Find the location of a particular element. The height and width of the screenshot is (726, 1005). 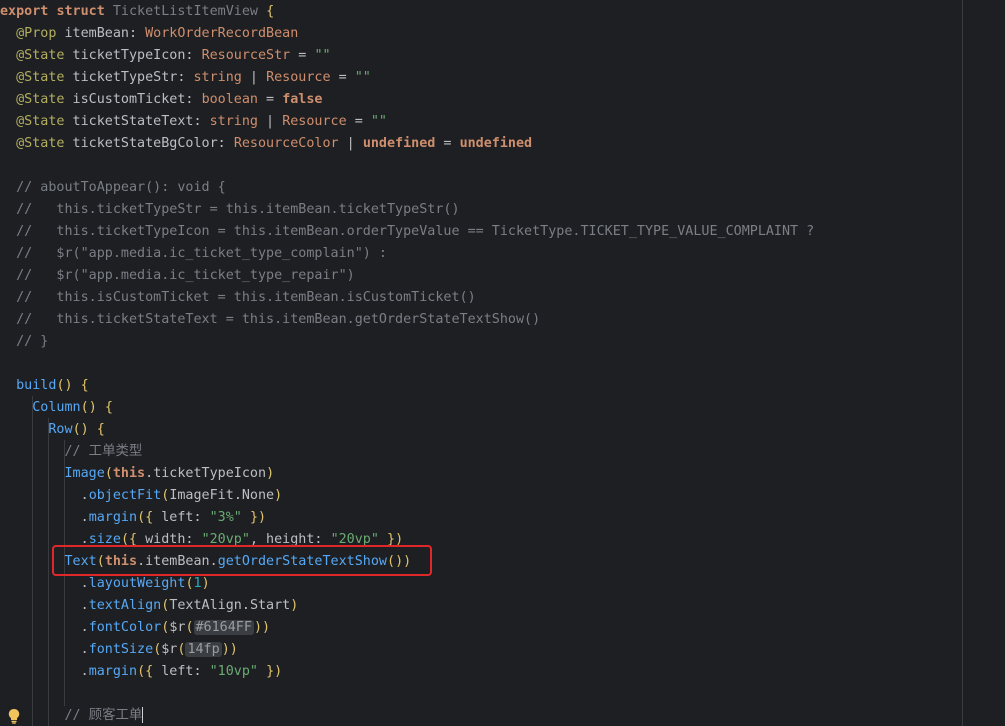

code-line: .fontSize($r(14fp)) is located at coordinates (119, 650).